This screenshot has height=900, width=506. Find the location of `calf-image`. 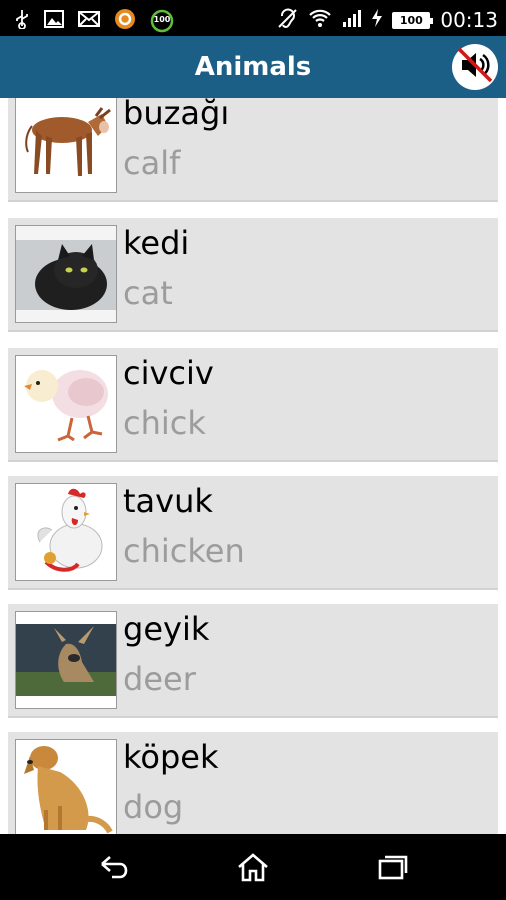

calf-image is located at coordinates (66, 145).